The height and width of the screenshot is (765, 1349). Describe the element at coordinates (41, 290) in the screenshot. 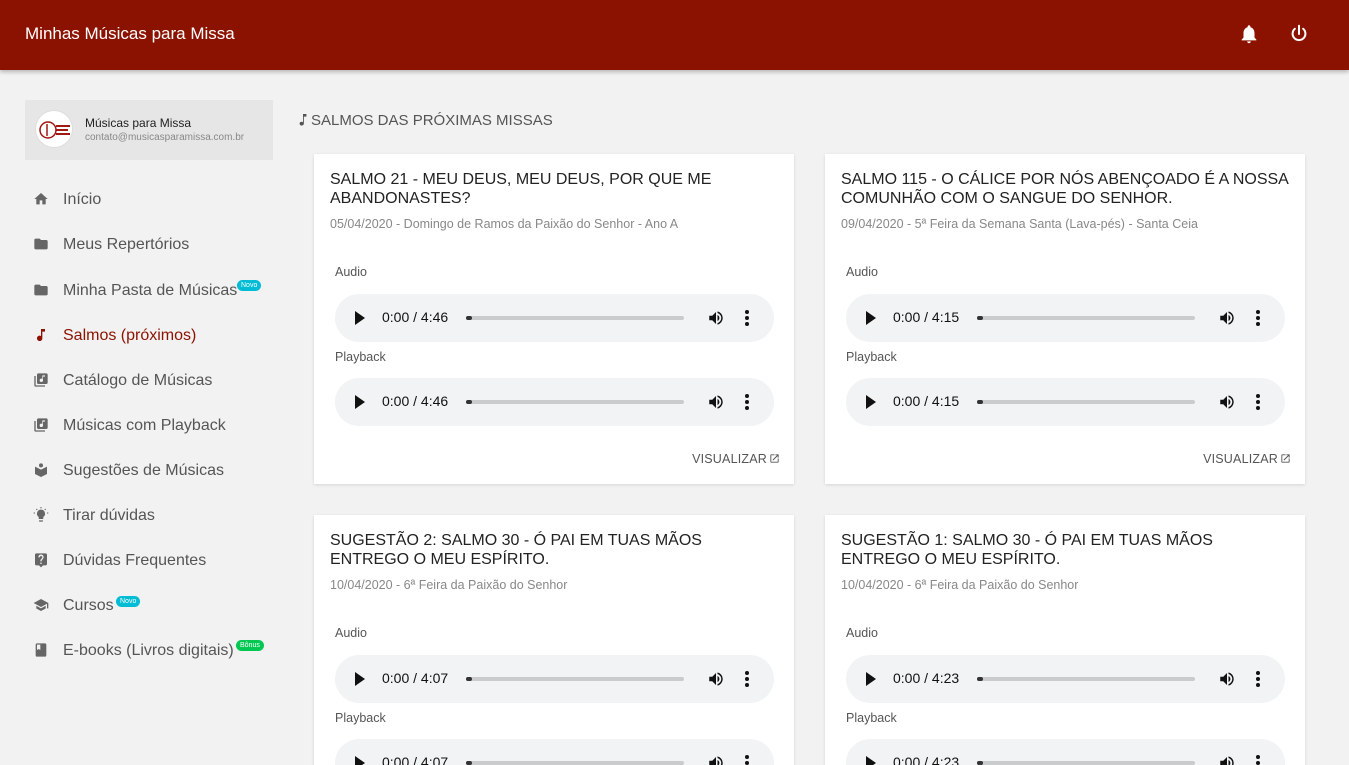

I see `folder-icon` at that location.